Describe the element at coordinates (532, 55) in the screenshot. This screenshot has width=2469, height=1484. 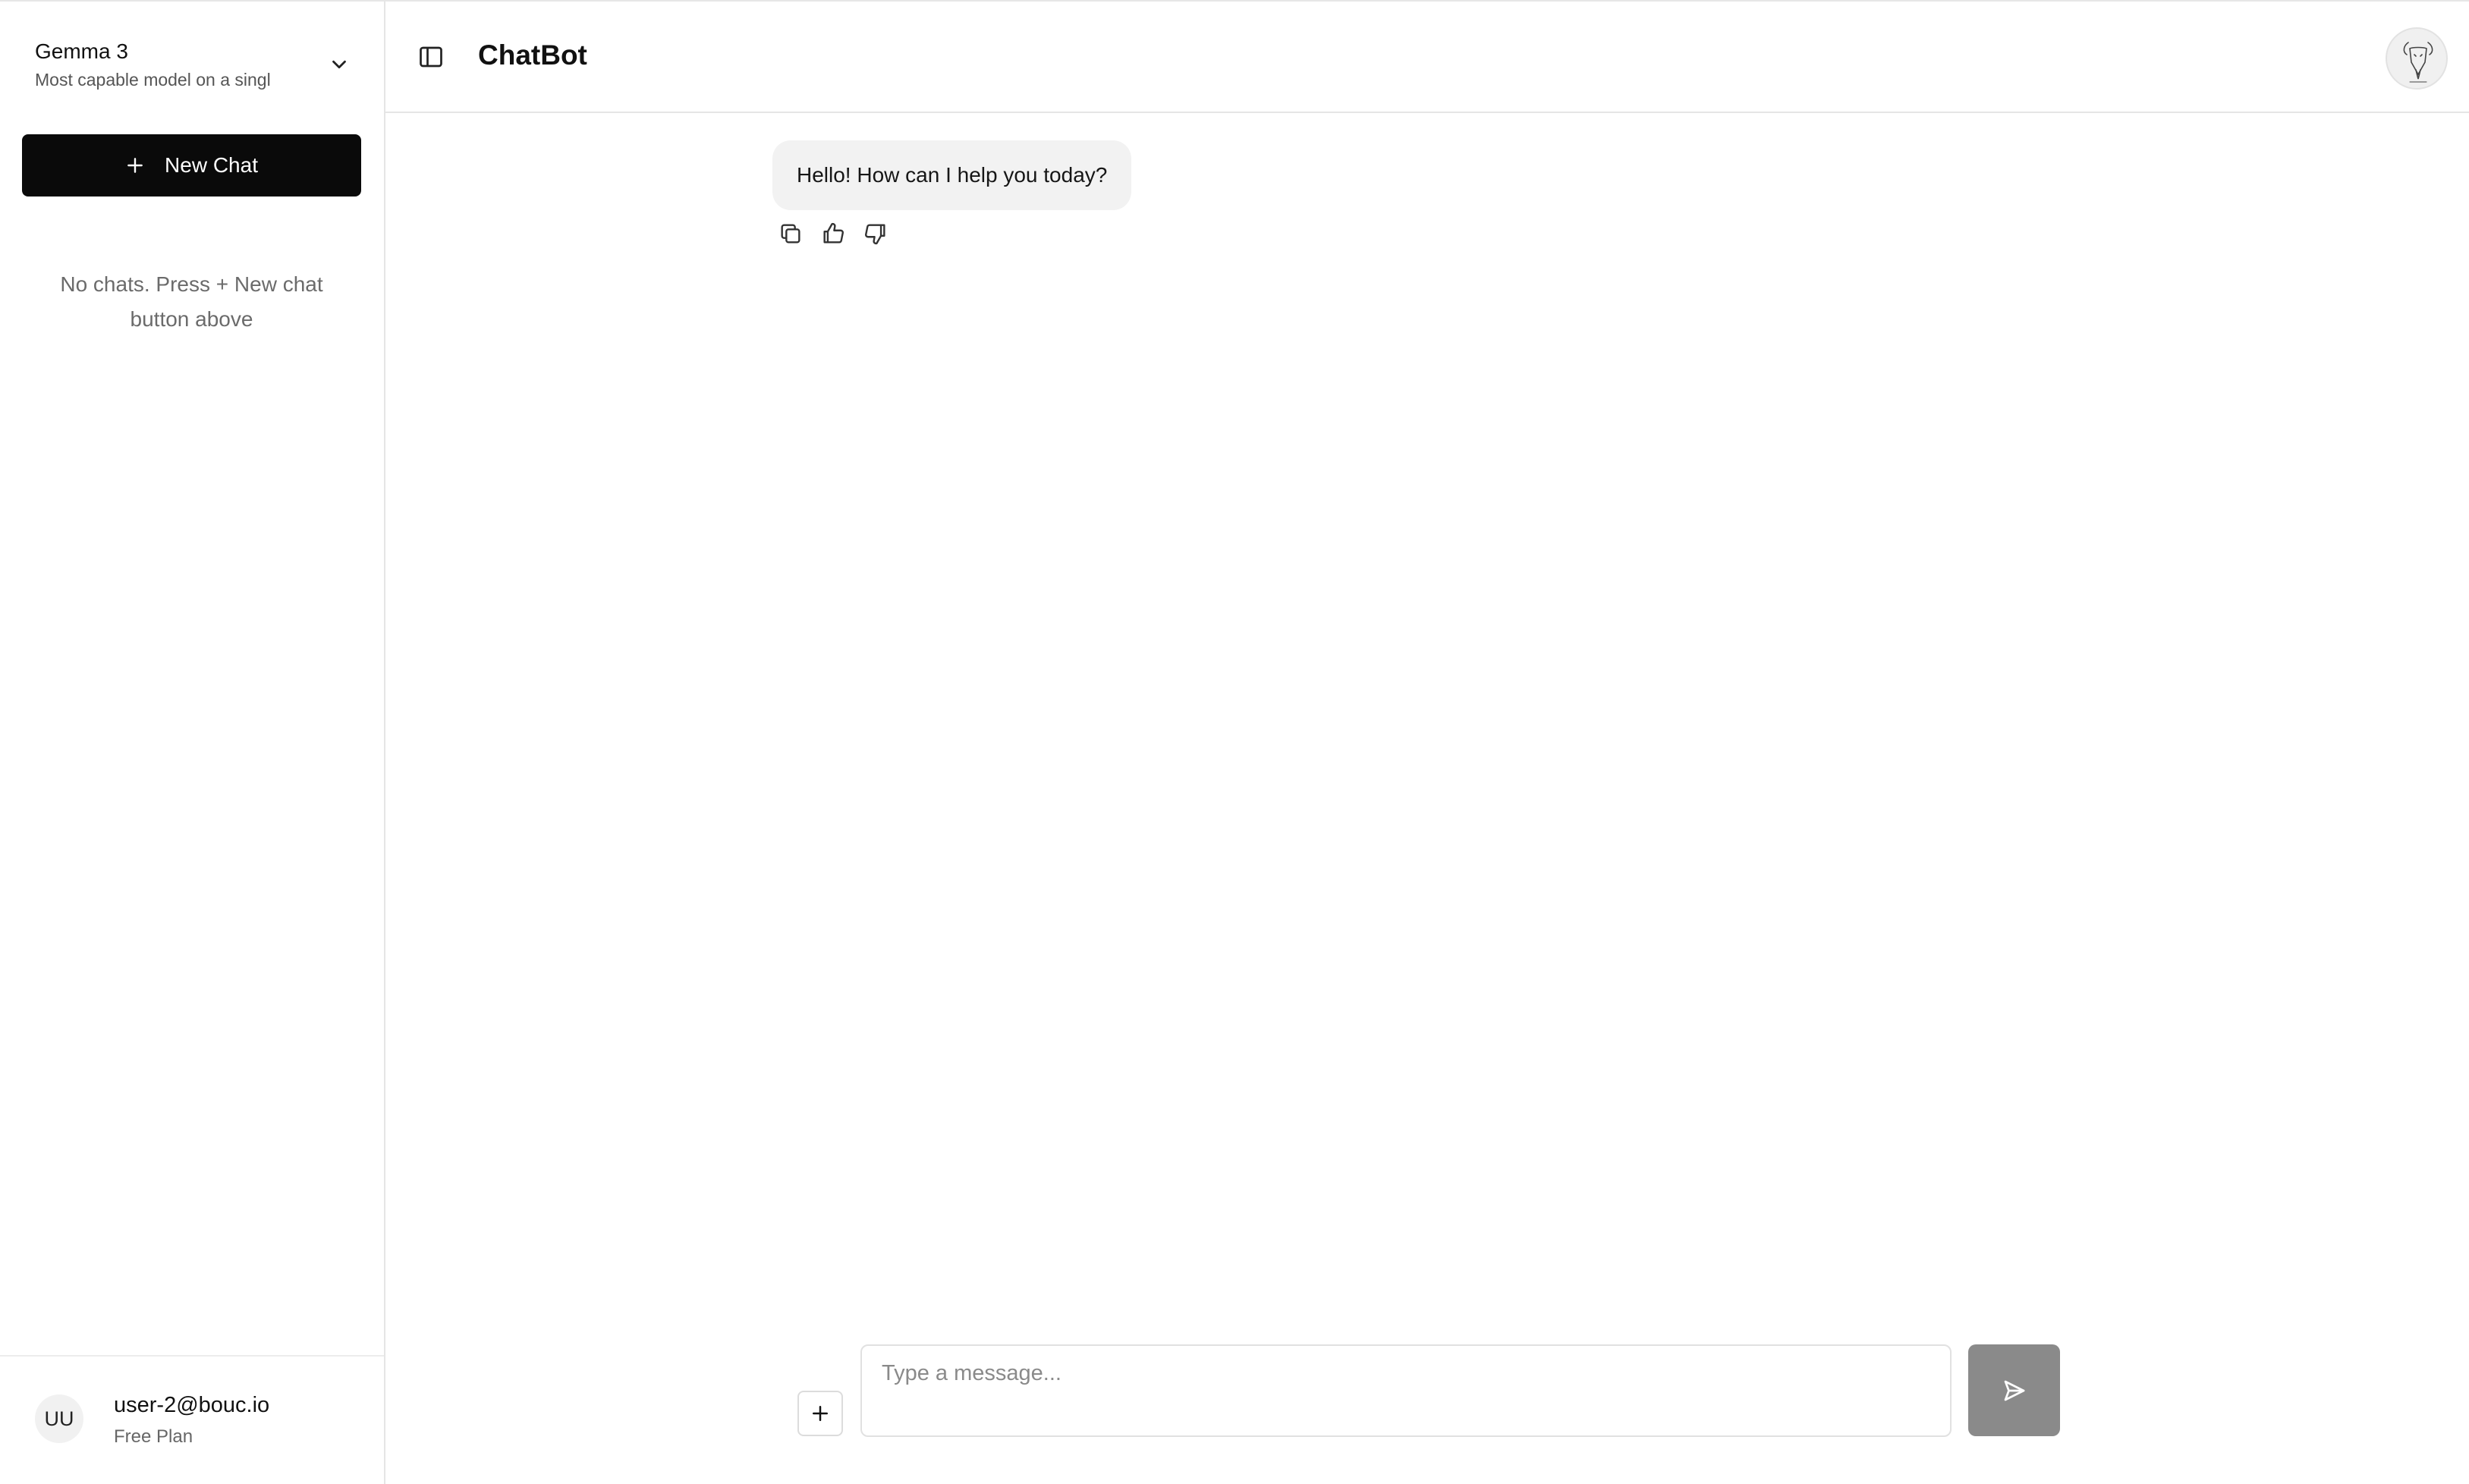
I see `page-title: ChatBot` at that location.